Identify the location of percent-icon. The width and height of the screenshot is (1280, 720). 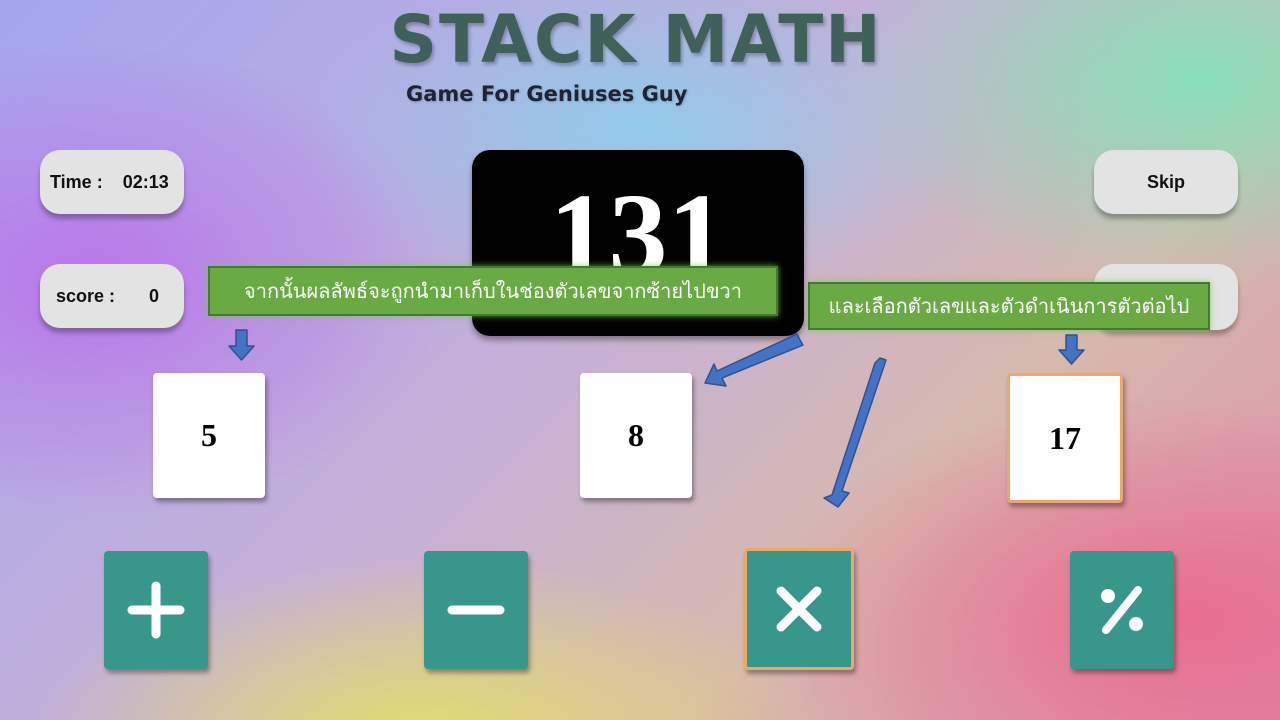
(1122, 610).